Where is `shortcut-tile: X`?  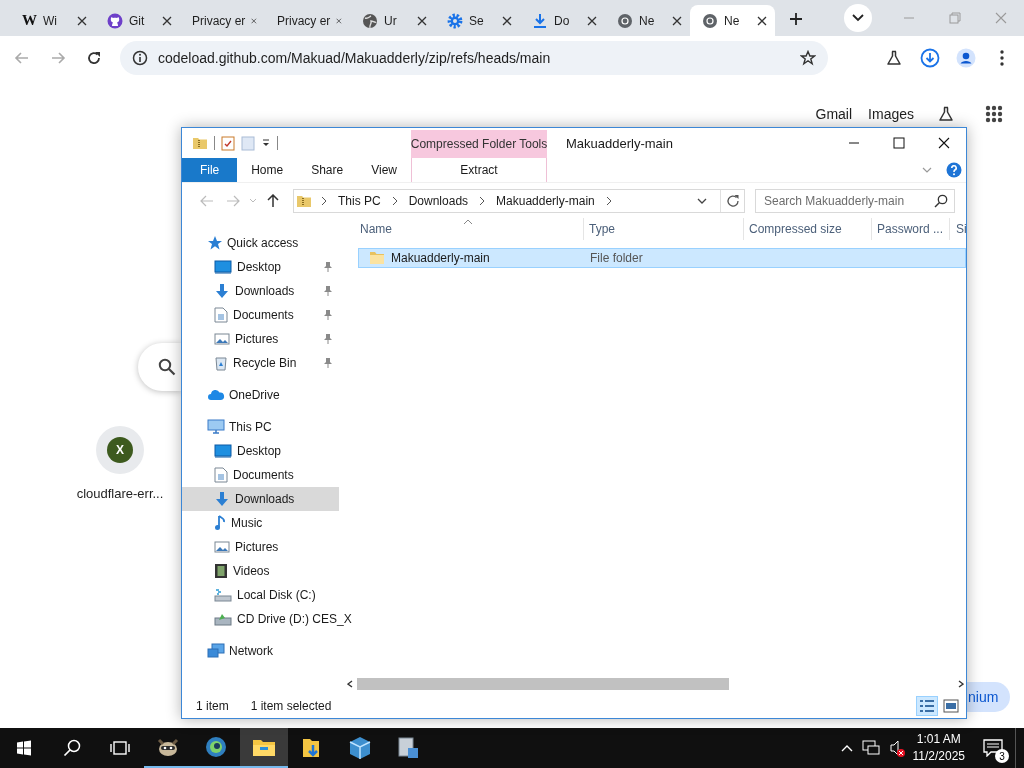
shortcut-tile: X is located at coordinates (120, 450).